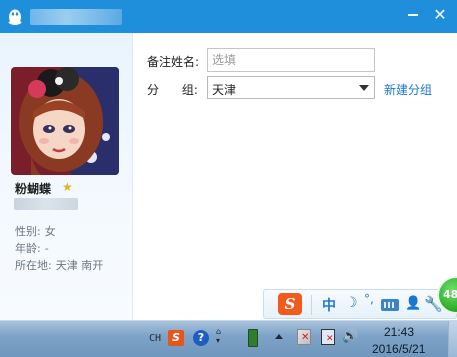  I want to click on star-icon: ★, so click(67, 187).